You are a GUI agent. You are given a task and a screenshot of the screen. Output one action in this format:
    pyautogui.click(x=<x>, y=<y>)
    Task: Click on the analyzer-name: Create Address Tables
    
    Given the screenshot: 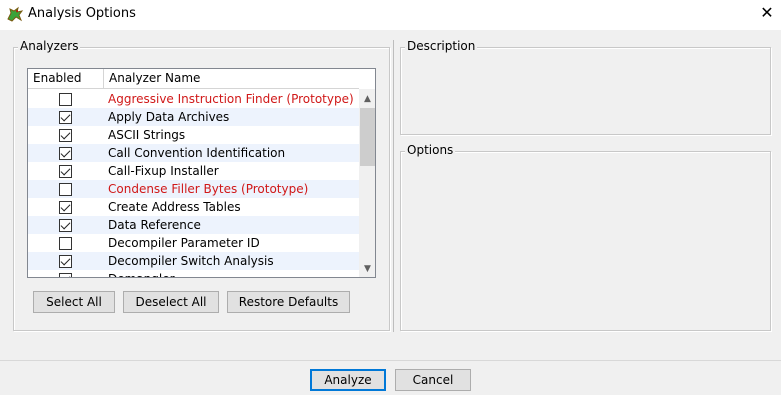 What is the action you would take?
    pyautogui.click(x=174, y=207)
    